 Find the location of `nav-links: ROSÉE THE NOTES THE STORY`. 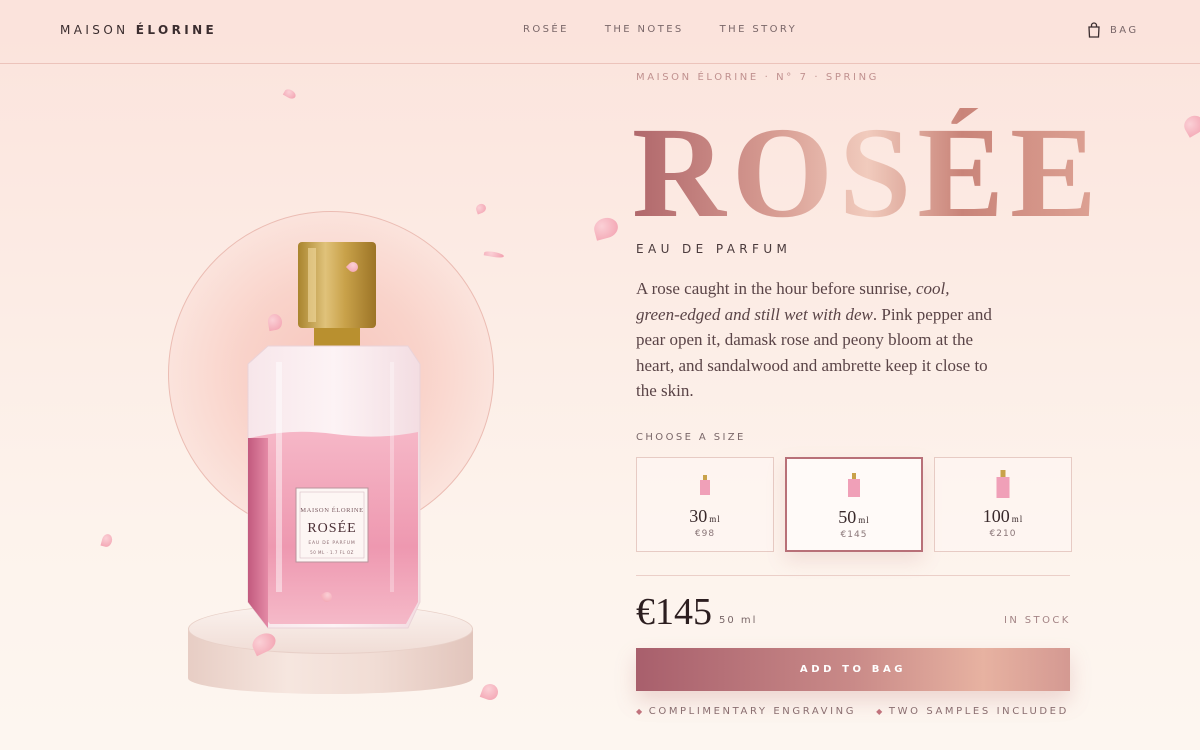

nav-links: ROSÉE THE NOTES THE STORY is located at coordinates (660, 29).